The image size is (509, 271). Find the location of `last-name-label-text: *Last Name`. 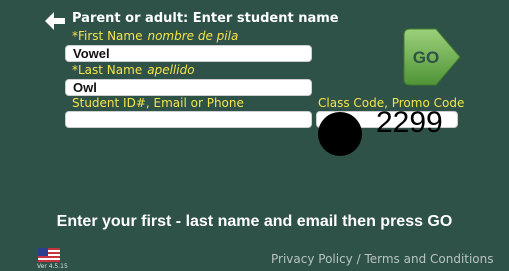

last-name-label-text: *Last Name is located at coordinates (107, 70).